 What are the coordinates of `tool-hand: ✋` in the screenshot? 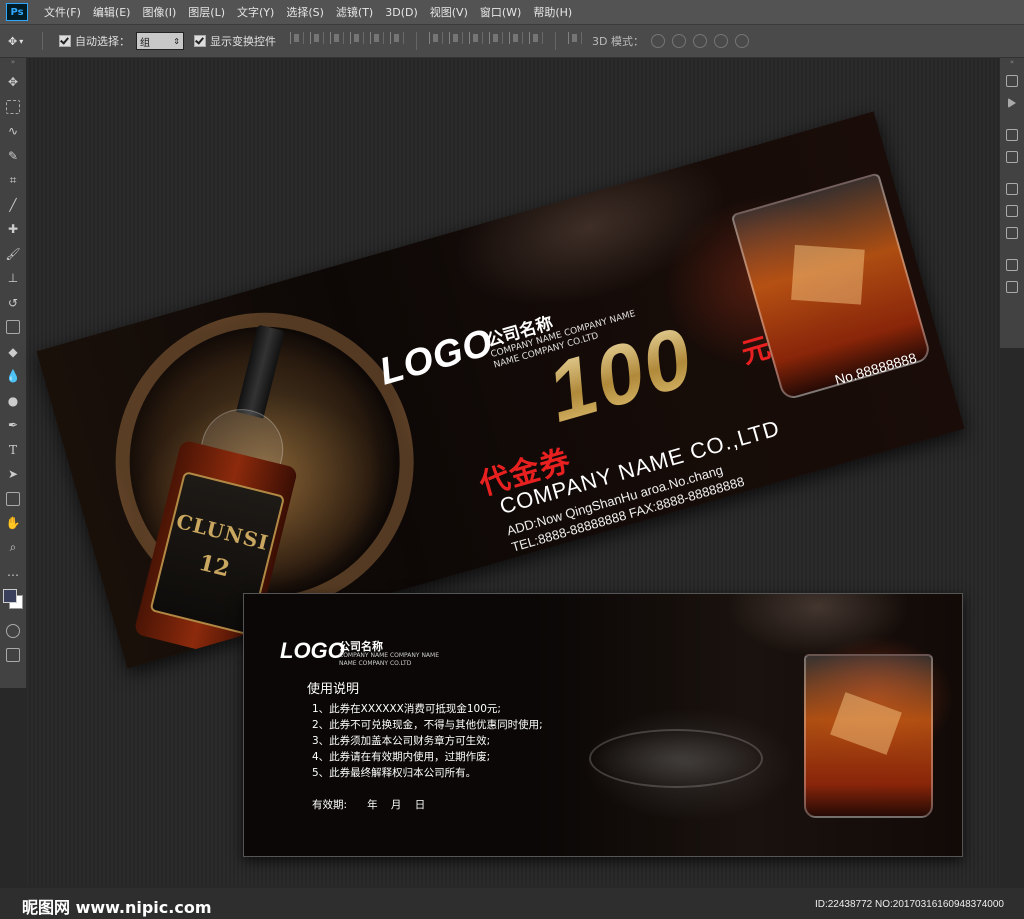 It's located at (13, 523).